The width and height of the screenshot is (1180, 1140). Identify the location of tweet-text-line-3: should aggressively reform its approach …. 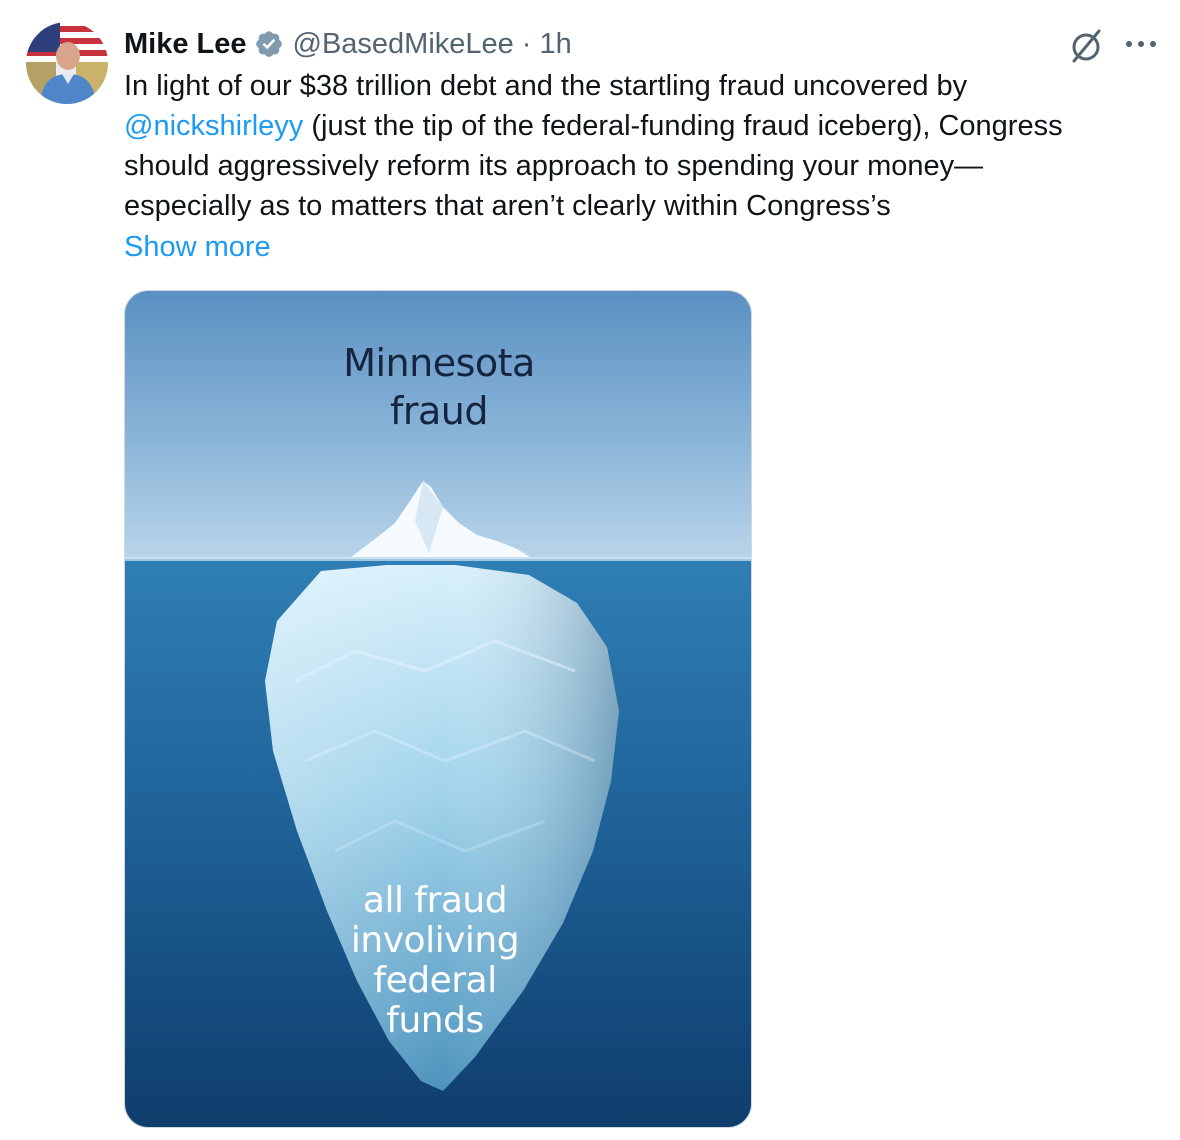
(554, 166).